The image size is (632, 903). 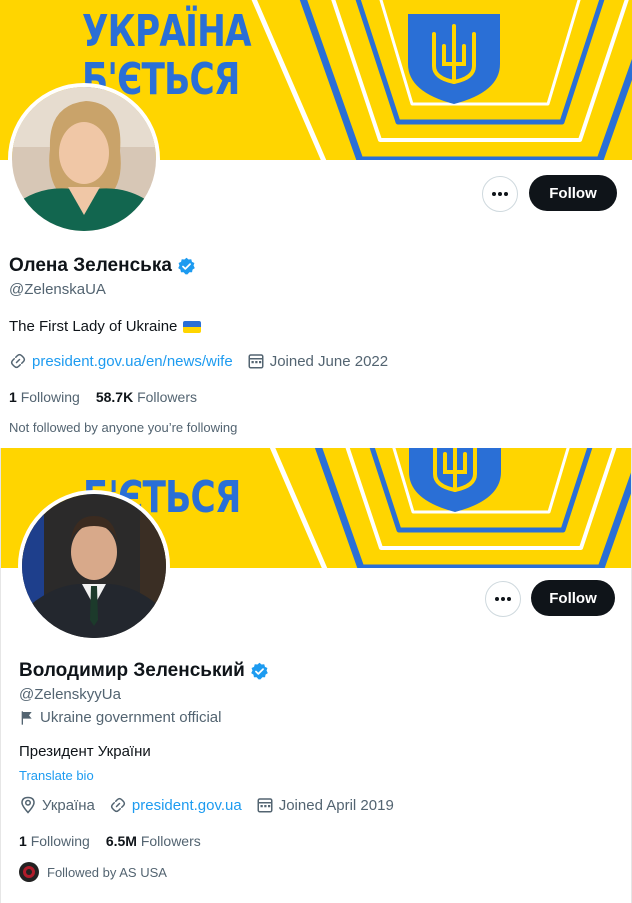 What do you see at coordinates (153, 841) in the screenshot?
I see `followers-link: 6.5M Followers` at bounding box center [153, 841].